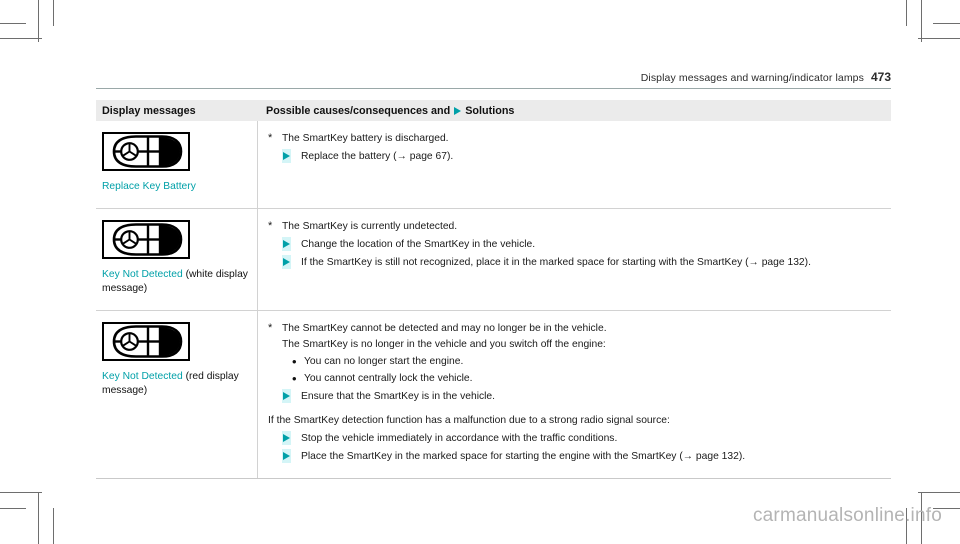  I want to click on cause-text: The SmartKey is currently undetected., so click(370, 226).